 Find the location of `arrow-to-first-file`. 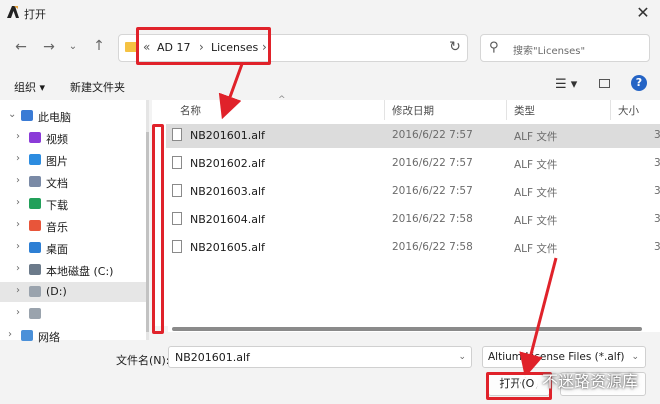

arrow-to-first-file is located at coordinates (231, 91).